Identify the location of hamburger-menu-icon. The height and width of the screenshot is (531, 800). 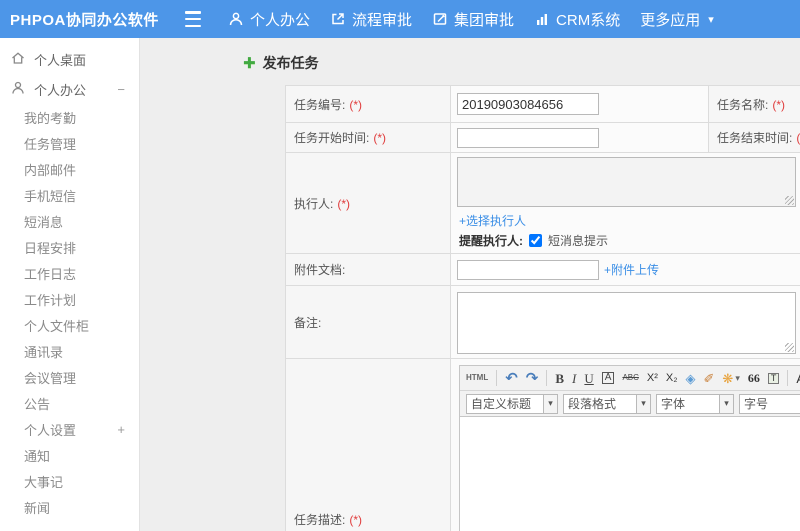
(193, 19).